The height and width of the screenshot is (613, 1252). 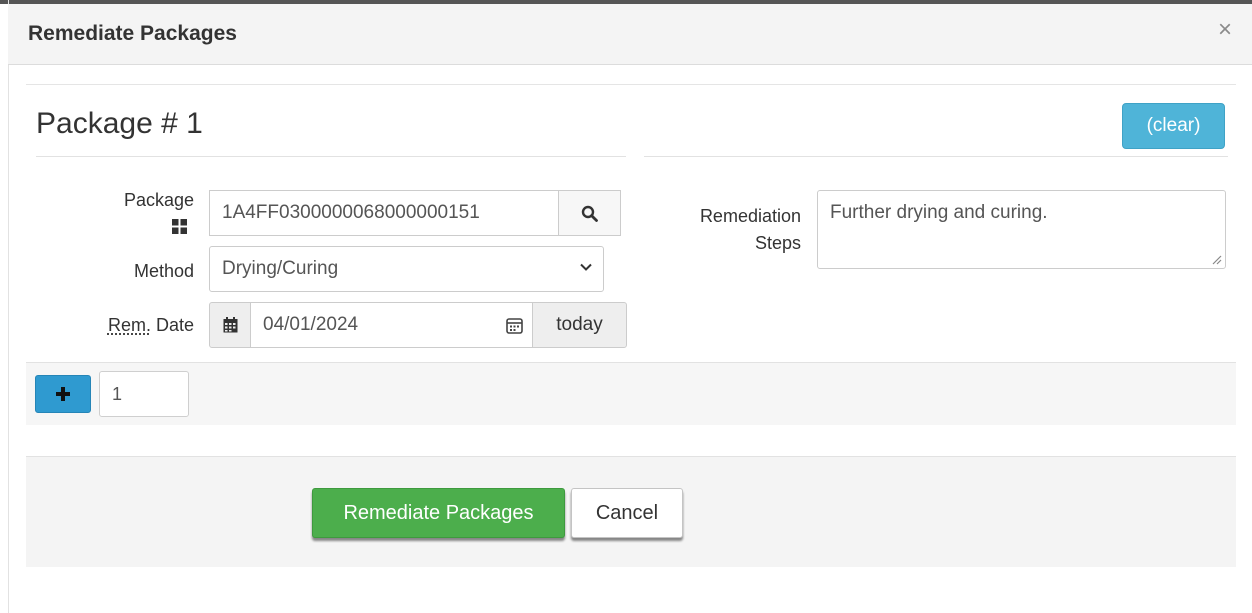 I want to click on cancel-button: Cancel, so click(x=627, y=513).